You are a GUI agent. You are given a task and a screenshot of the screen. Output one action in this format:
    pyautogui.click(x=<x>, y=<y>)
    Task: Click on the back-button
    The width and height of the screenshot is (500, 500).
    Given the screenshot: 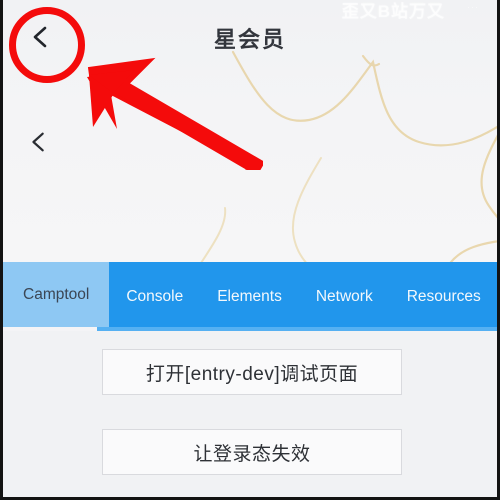 What is the action you would take?
    pyautogui.click(x=41, y=37)
    